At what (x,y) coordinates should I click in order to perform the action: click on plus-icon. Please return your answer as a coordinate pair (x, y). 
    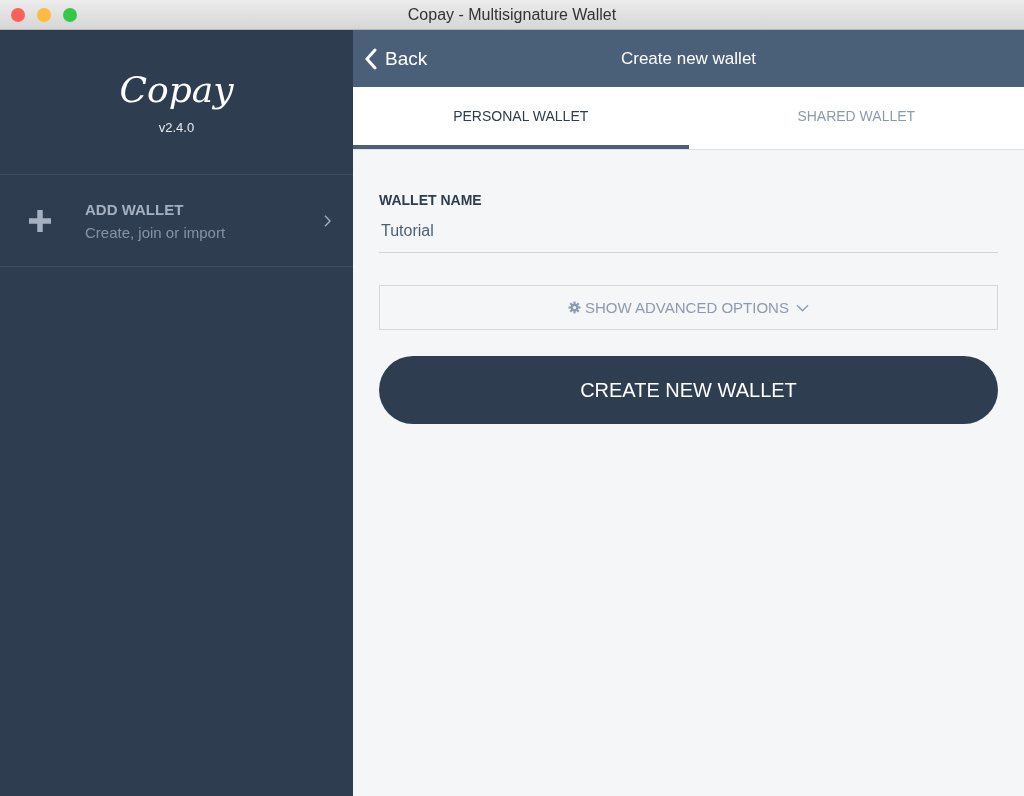
    Looking at the image, I should click on (40, 220).